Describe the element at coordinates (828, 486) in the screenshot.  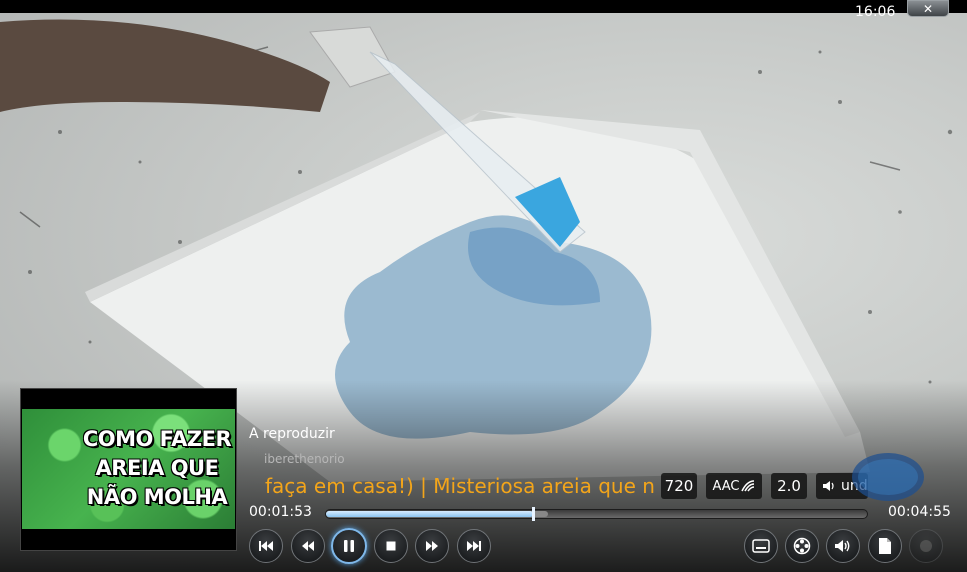
I see `speaker-icon` at that location.